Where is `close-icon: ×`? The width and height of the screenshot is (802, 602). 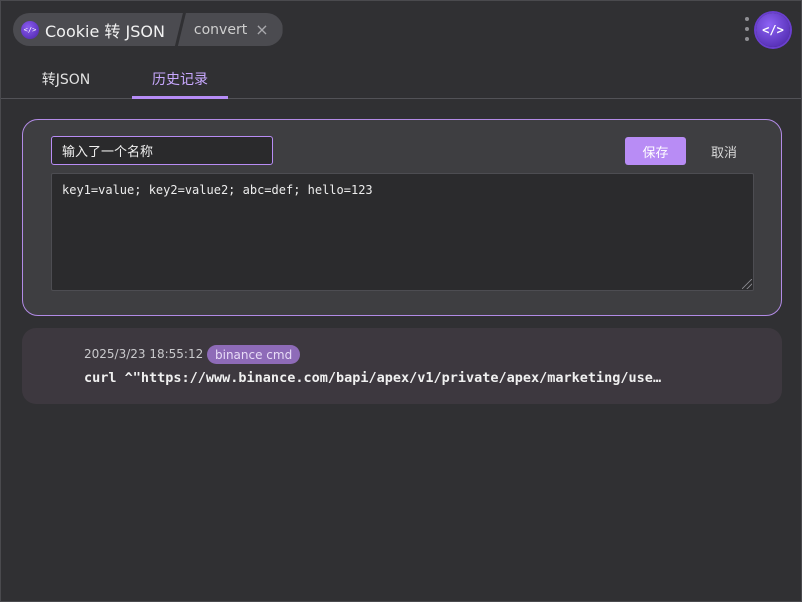
close-icon: × is located at coordinates (261, 29).